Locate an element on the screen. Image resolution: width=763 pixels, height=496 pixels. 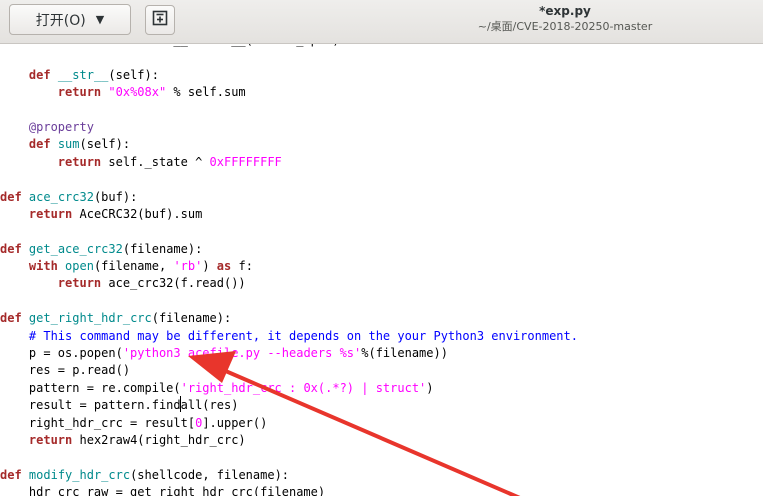
code-token: ].upper() is located at coordinates (235, 422).